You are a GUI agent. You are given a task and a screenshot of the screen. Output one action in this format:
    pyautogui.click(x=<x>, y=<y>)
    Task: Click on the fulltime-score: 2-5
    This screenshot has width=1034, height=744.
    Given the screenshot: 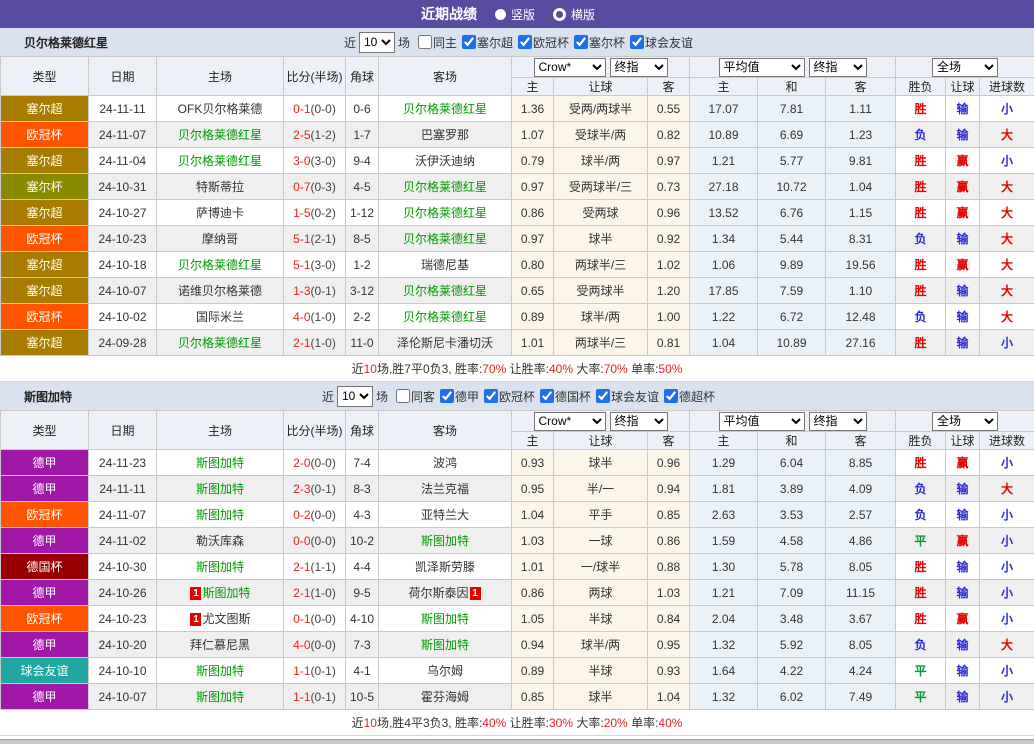 What is the action you would take?
    pyautogui.click(x=301, y=135)
    